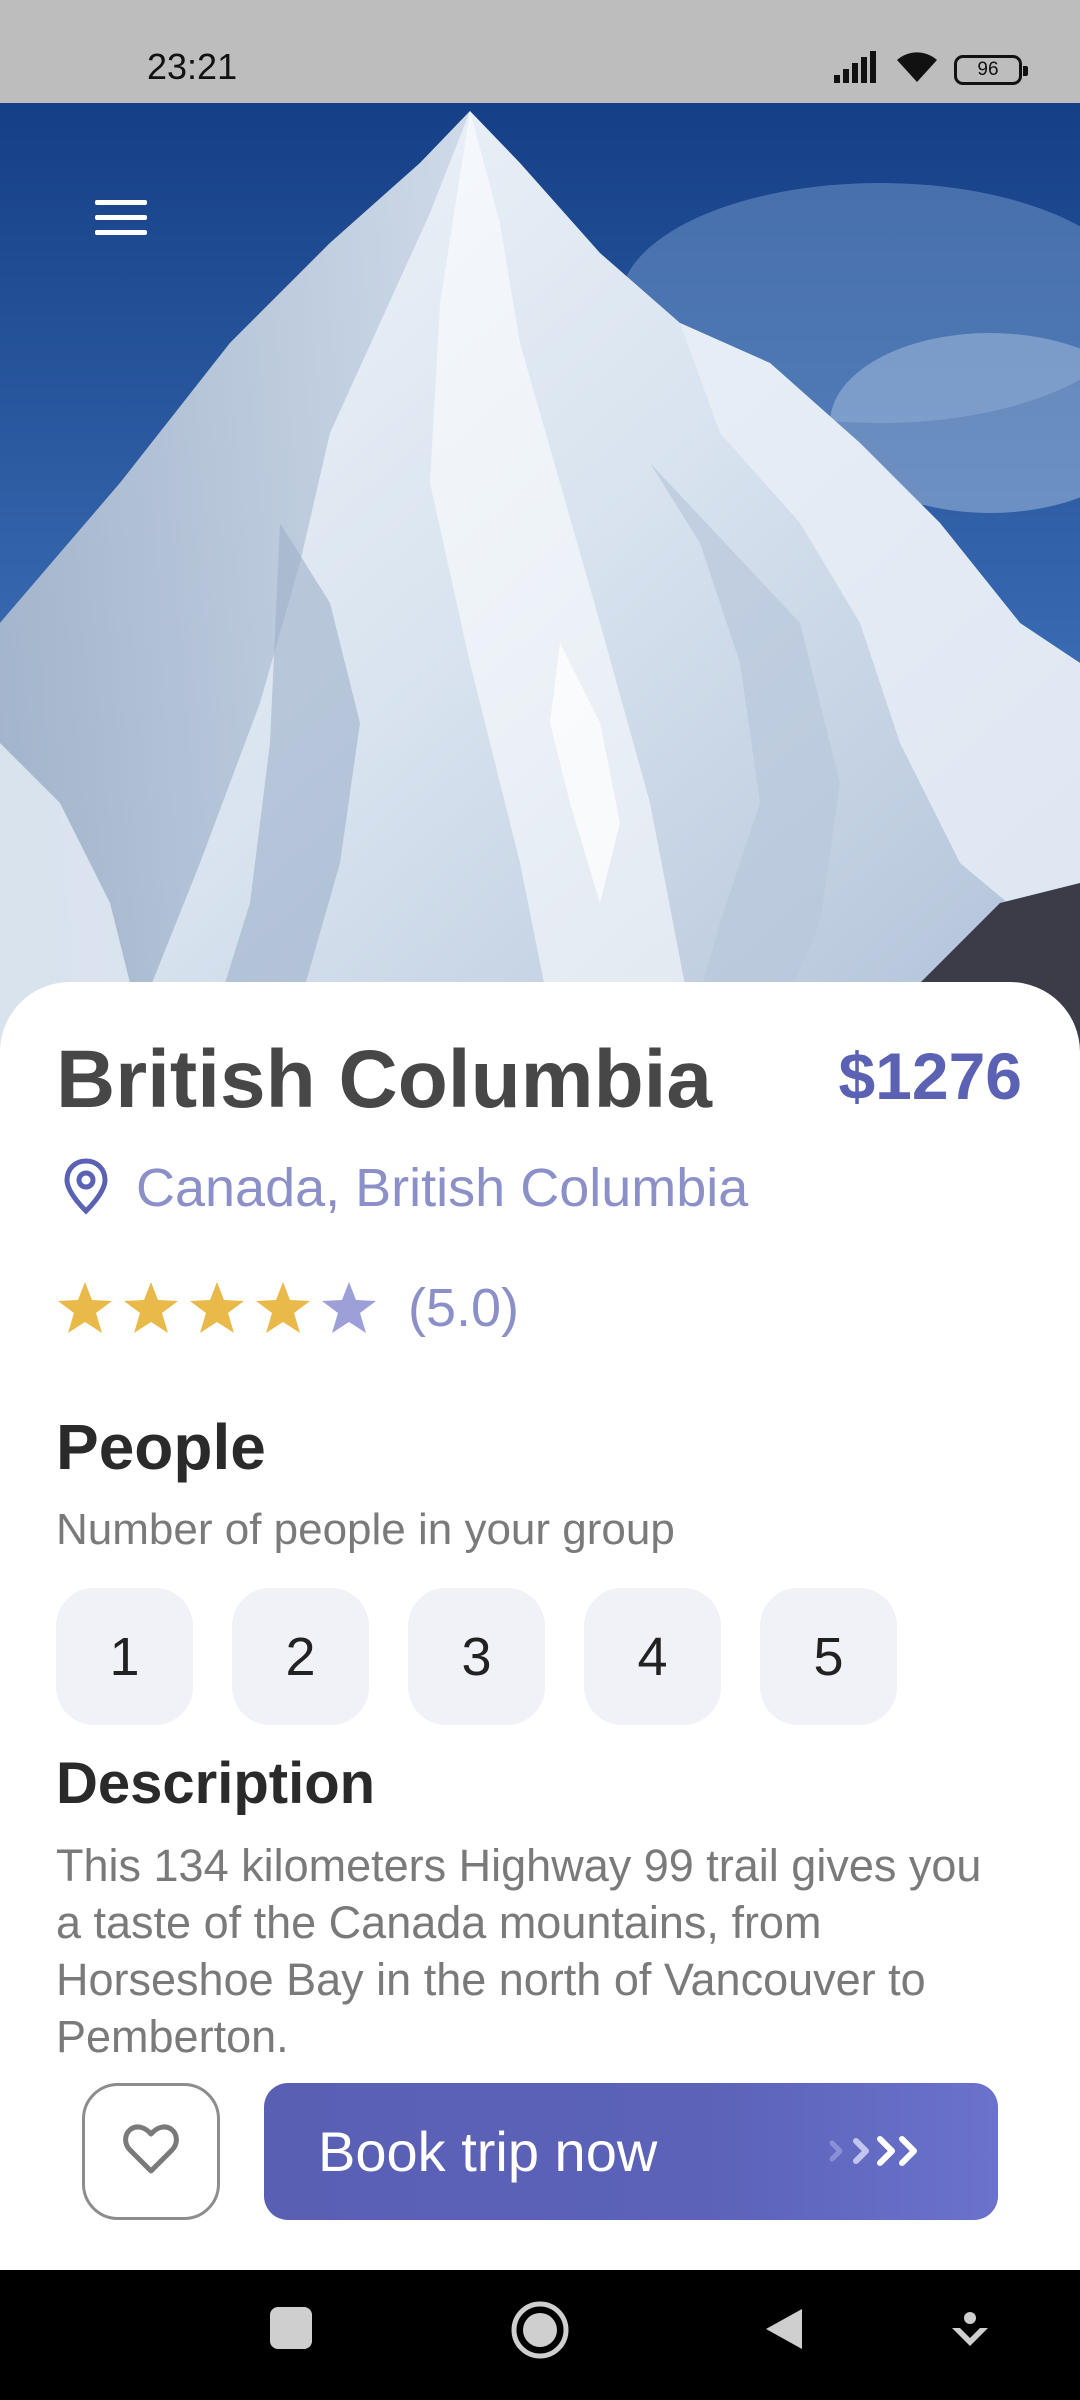 The width and height of the screenshot is (1080, 2400). I want to click on trip-title: British Columbia, so click(384, 1079).